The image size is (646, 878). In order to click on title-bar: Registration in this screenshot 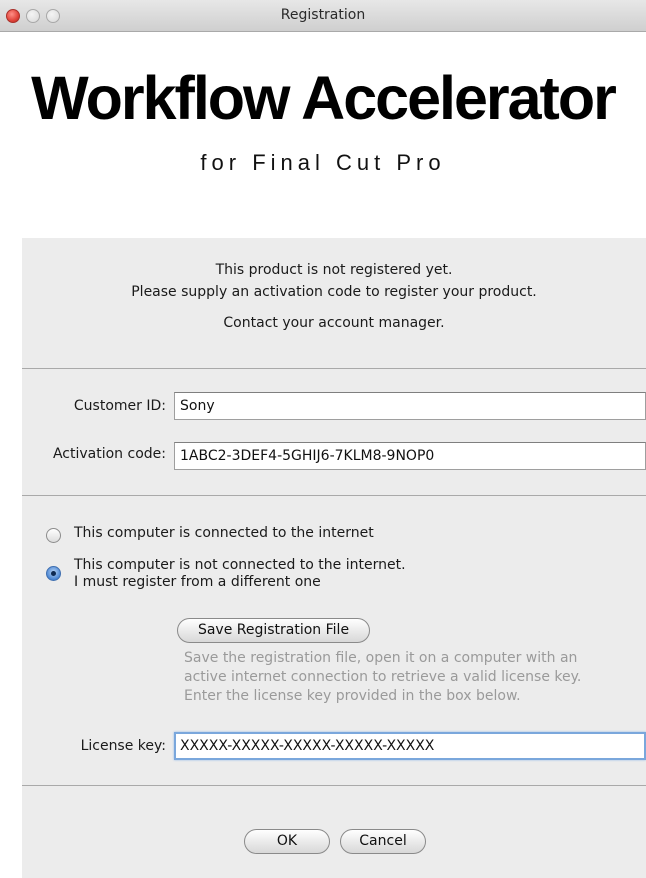, I will do `click(323, 16)`.